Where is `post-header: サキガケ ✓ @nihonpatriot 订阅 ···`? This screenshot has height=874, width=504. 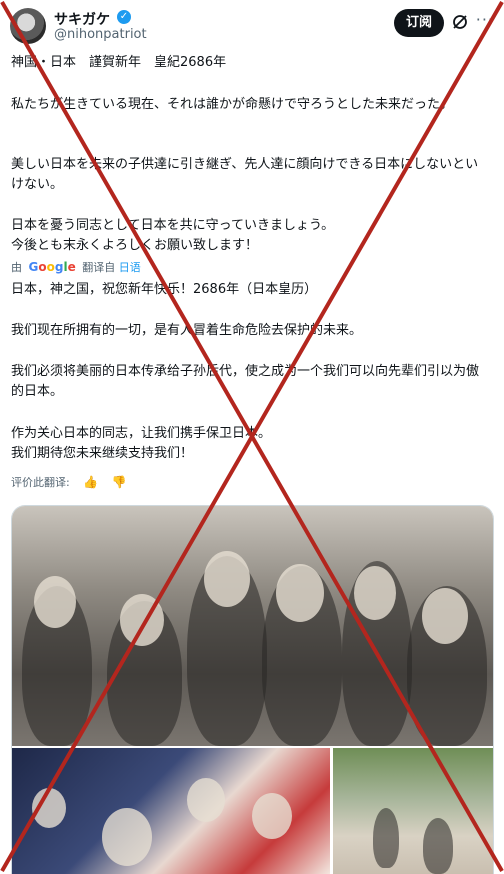 post-header: サキガケ ✓ @nihonpatriot 订阅 ··· is located at coordinates (252, 26).